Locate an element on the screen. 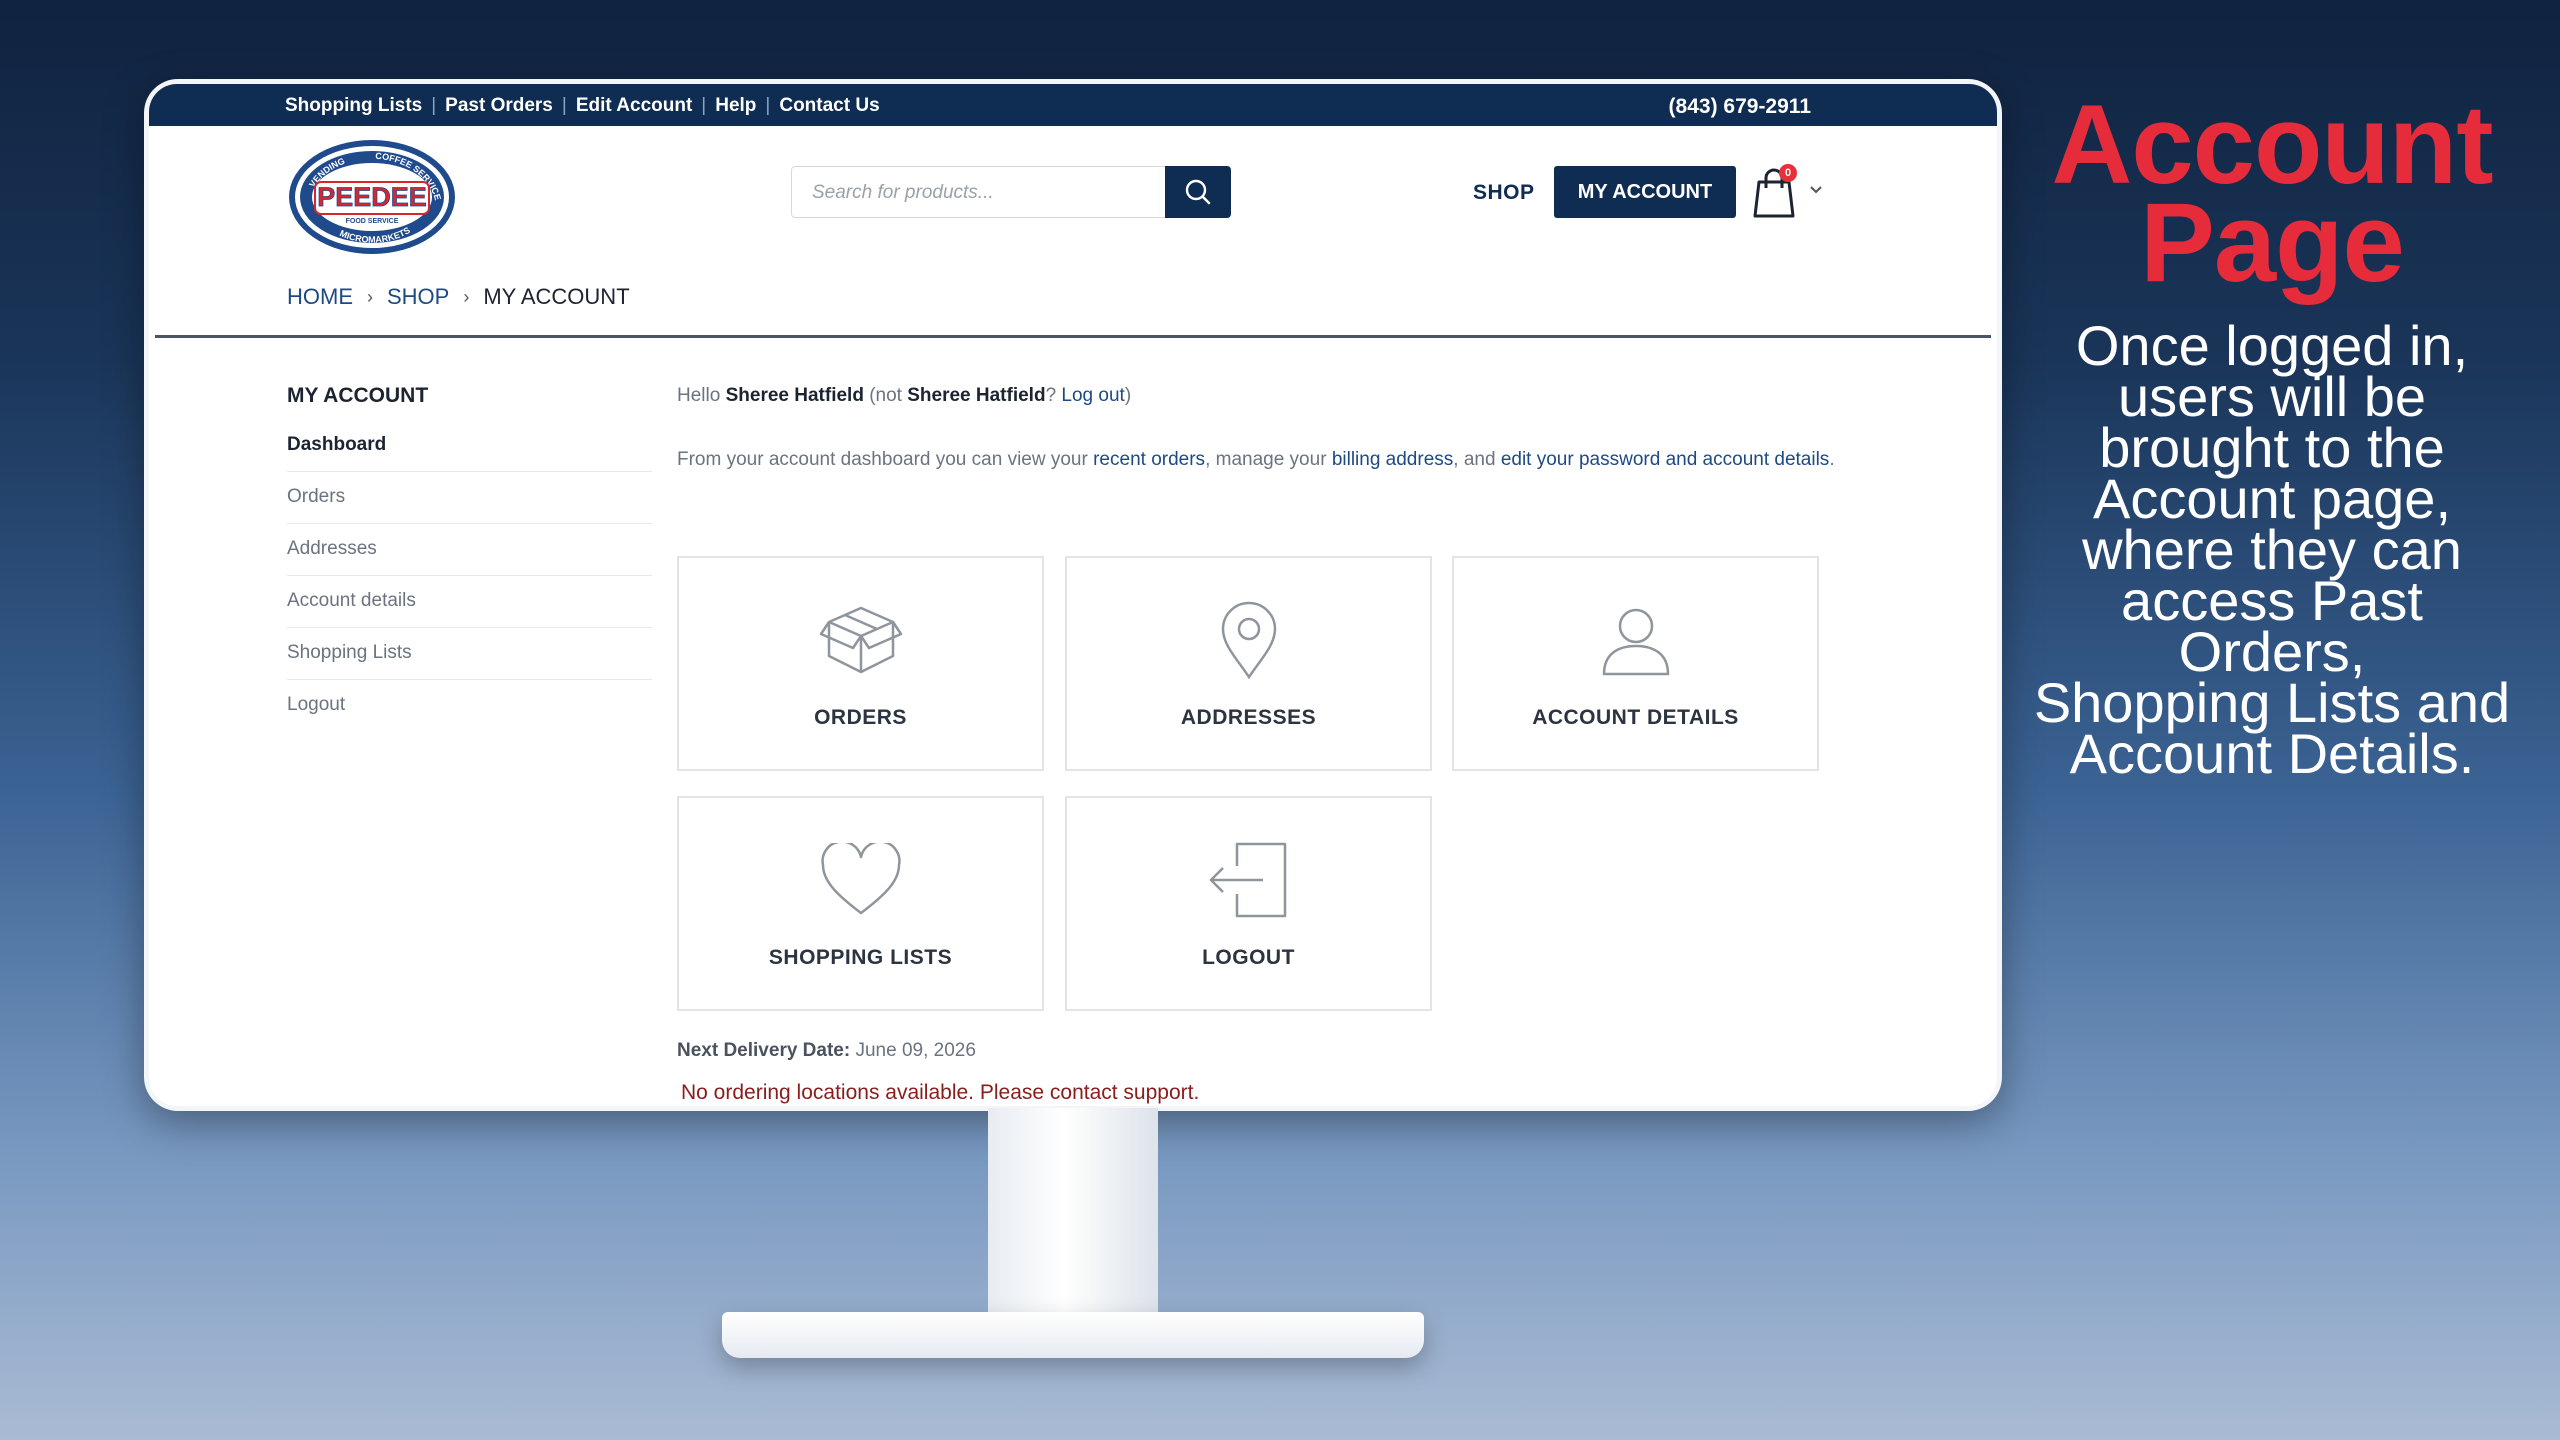  logout-icon is located at coordinates (1247, 880).